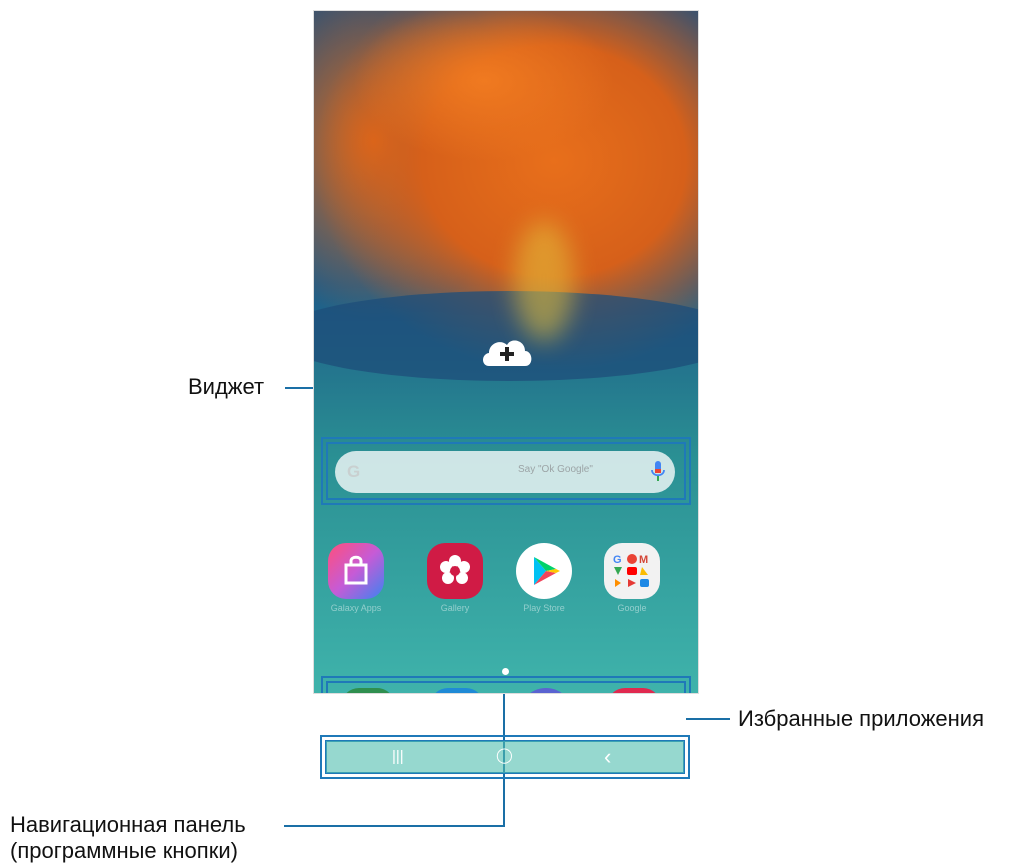  What do you see at coordinates (394, 826) in the screenshot?
I see `callout-navbar-line-h` at bounding box center [394, 826].